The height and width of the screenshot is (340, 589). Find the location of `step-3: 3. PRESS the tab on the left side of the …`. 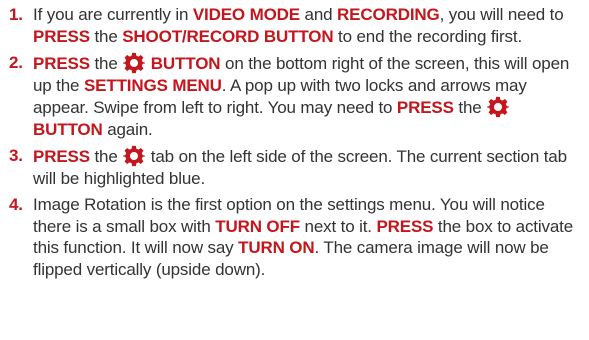

step-3: 3. PRESS the tab on the left side of the … is located at coordinates (294, 167).